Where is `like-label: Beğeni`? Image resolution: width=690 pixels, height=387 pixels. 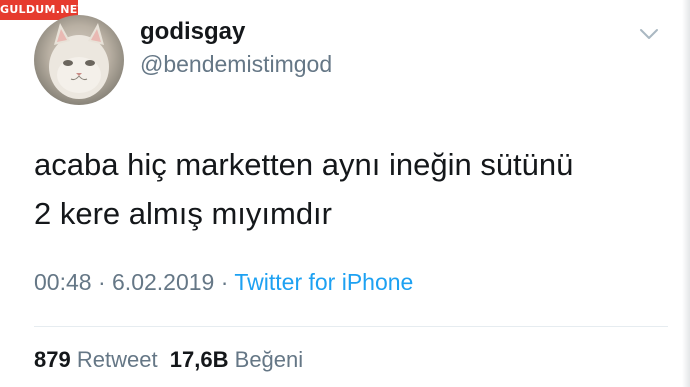 like-label: Beğeni is located at coordinates (269, 359).